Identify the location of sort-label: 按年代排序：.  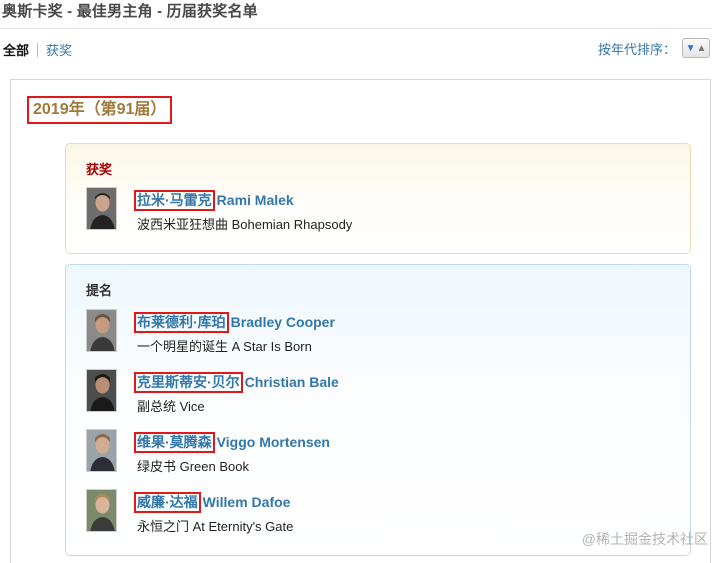
(637, 48).